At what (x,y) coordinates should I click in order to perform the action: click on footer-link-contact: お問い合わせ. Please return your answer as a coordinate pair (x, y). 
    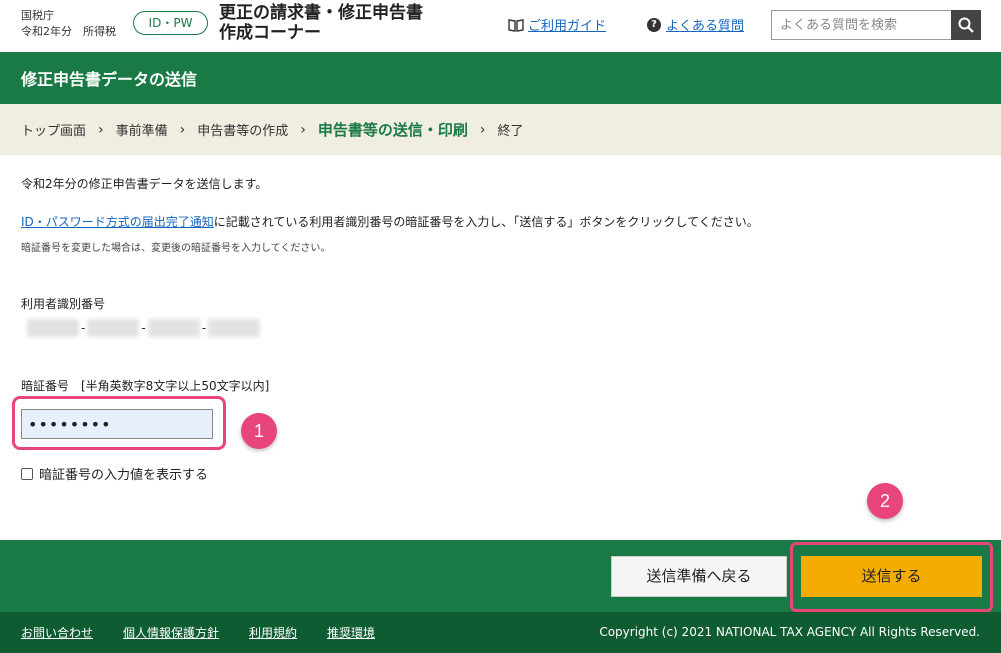
    Looking at the image, I should click on (57, 632).